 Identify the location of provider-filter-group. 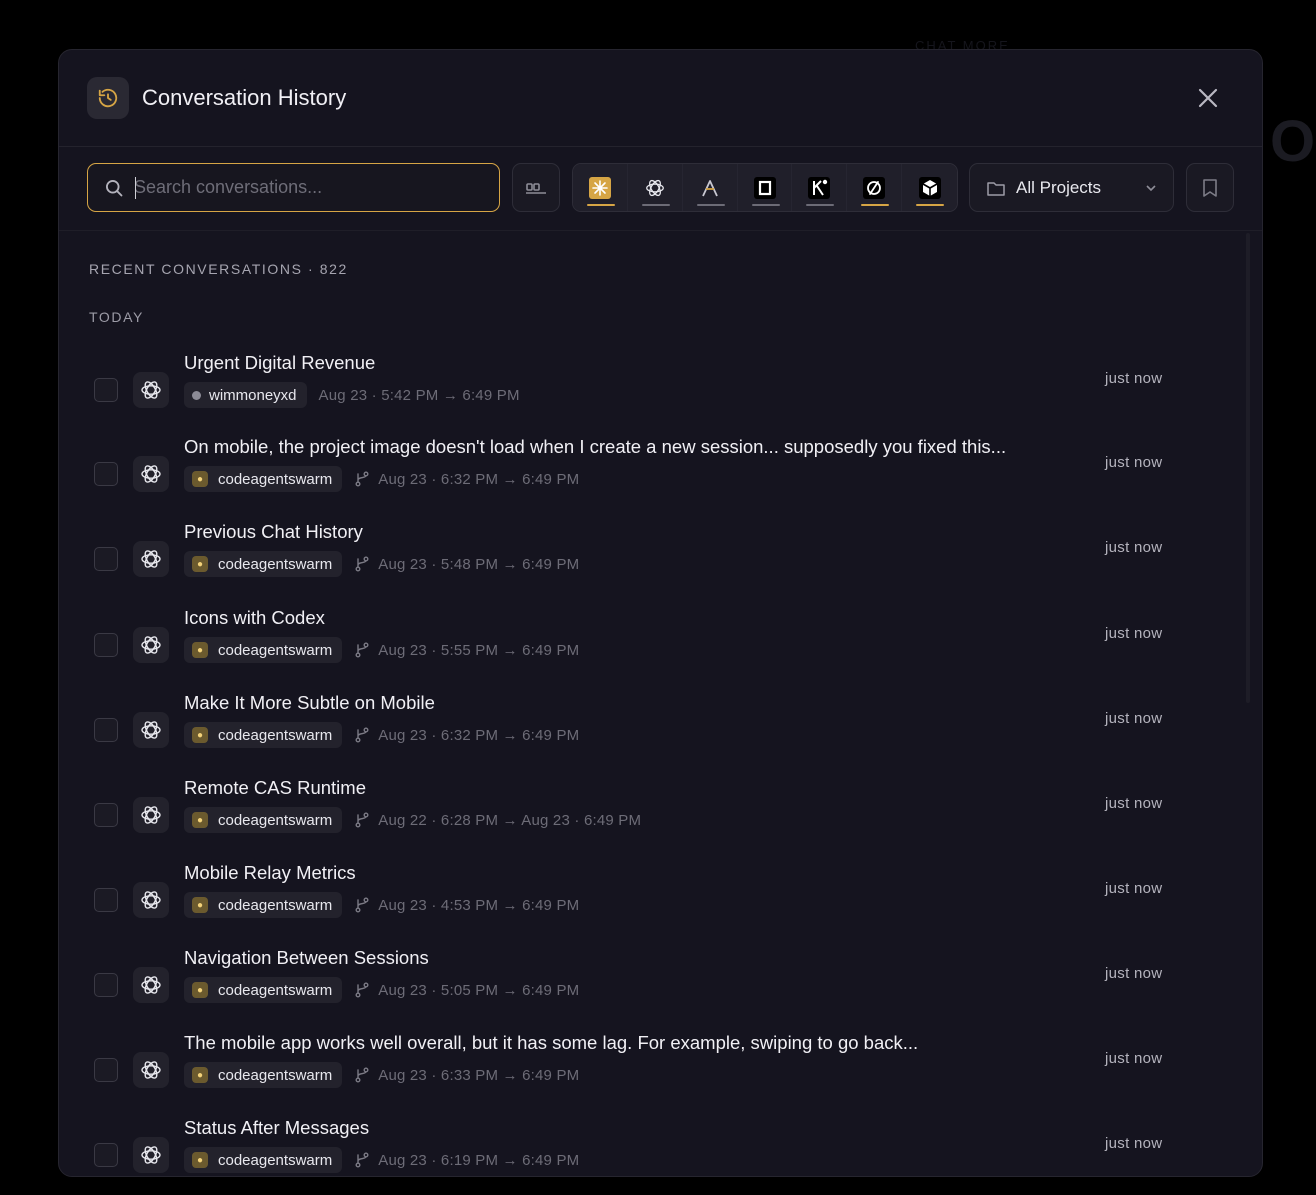
(765, 187).